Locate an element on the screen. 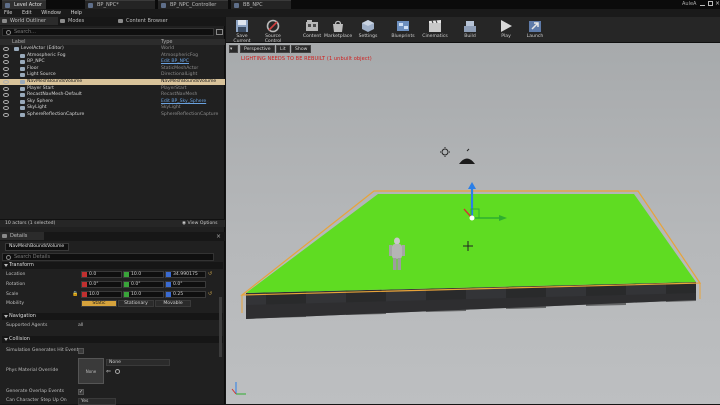 The image size is (720, 405). generate-overlap-checkbox: ✓ is located at coordinates (81, 392).